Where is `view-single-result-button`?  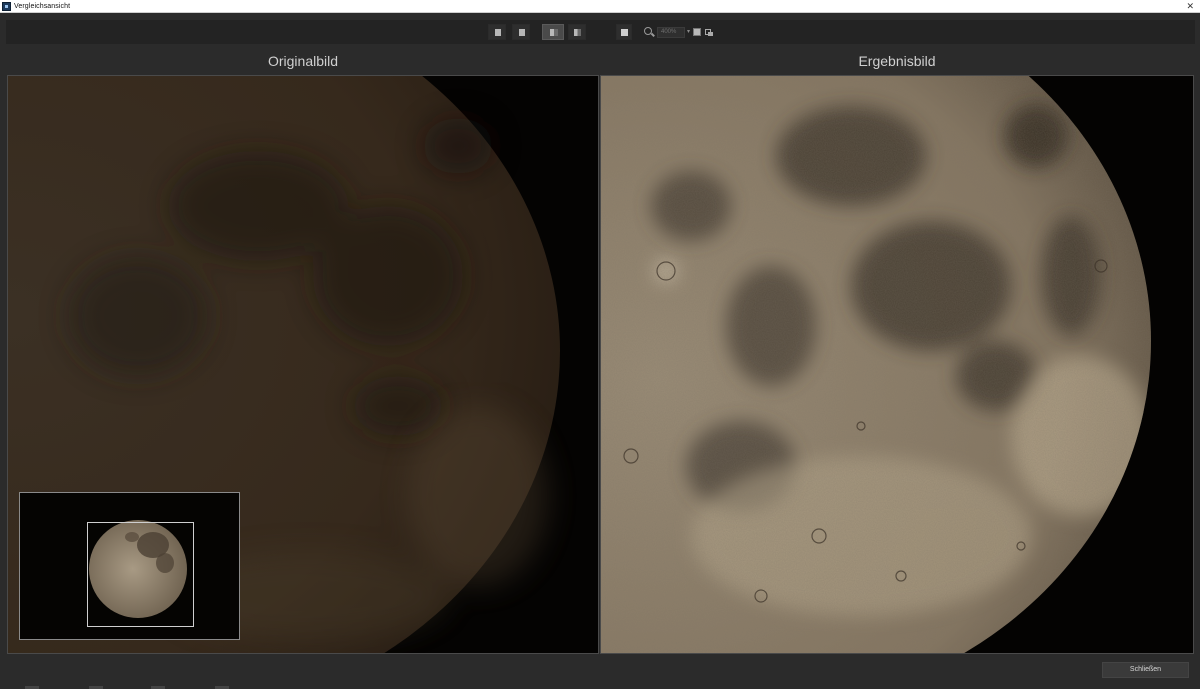 view-single-result-button is located at coordinates (521, 32).